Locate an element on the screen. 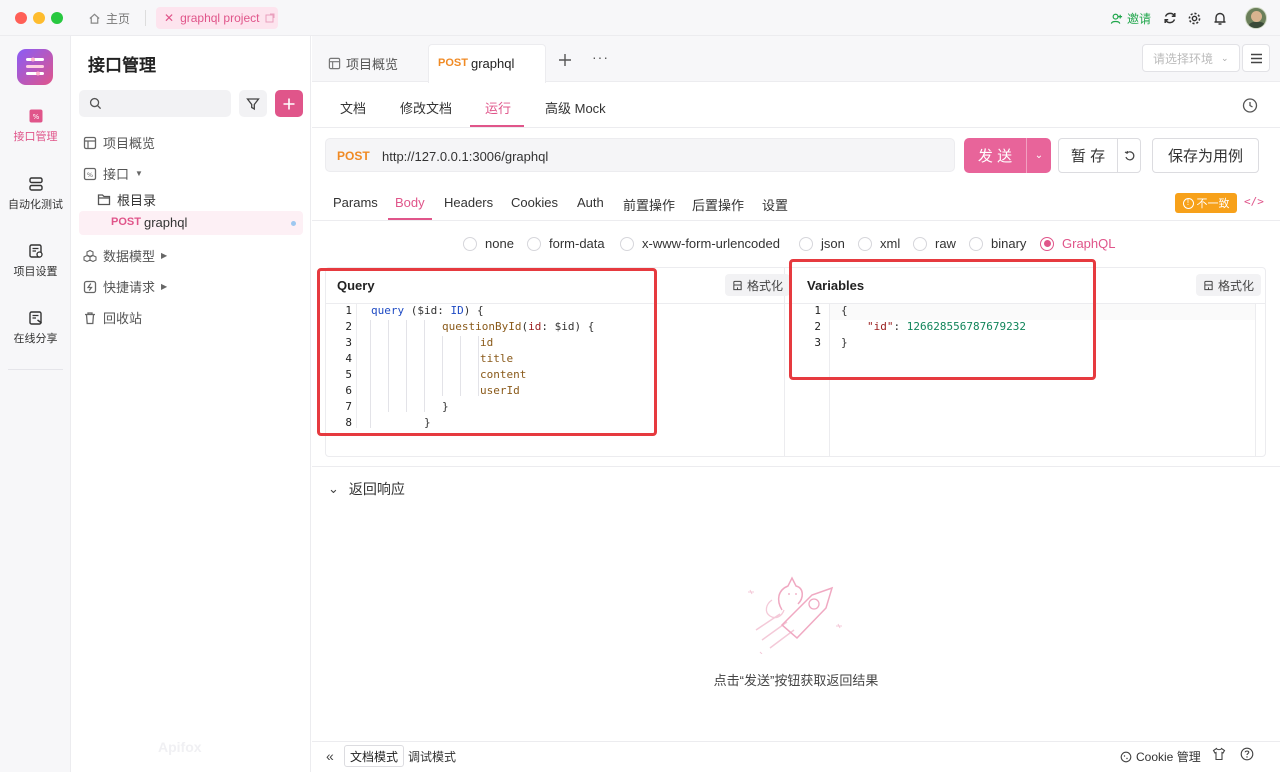 Image resolution: width=1280 pixels, height=772 pixels. bodytab-divider is located at coordinates (796, 220).